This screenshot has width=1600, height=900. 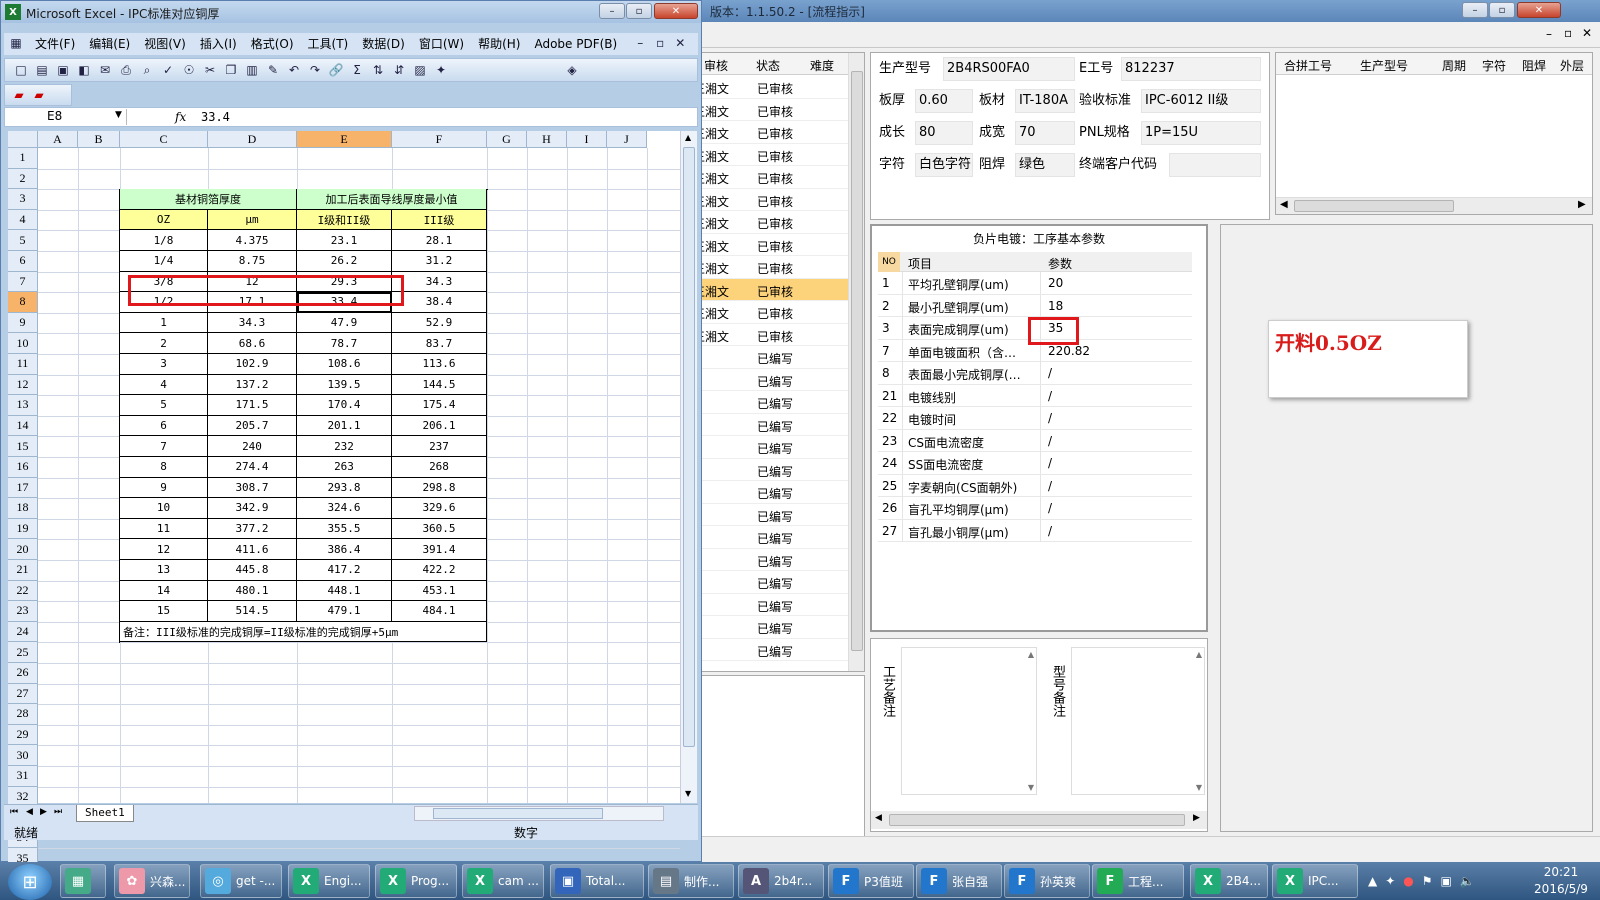 What do you see at coordinates (1308, 65) in the screenshot?
I see `col-merge-no: 合拼工号` at bounding box center [1308, 65].